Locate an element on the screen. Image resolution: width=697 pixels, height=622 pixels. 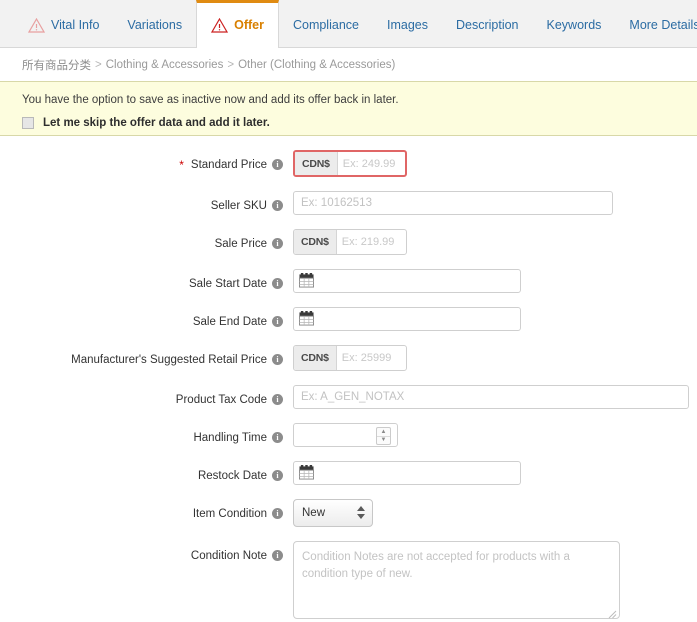
label-handling-time: Handling Time i is located at coordinates (141, 435).